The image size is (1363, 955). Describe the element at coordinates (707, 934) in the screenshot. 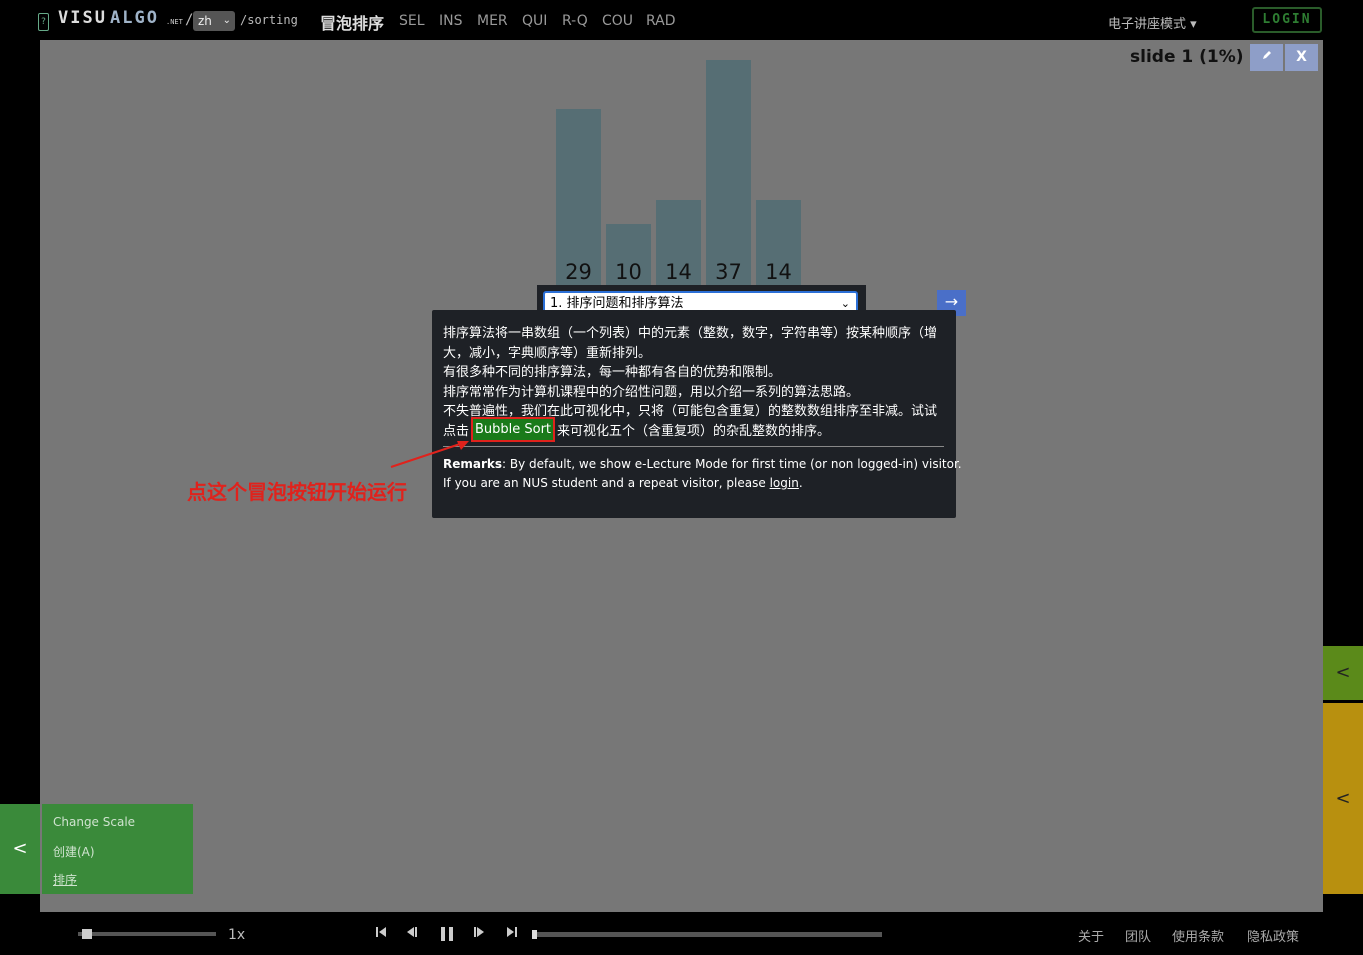

I see `progress-slider` at that location.